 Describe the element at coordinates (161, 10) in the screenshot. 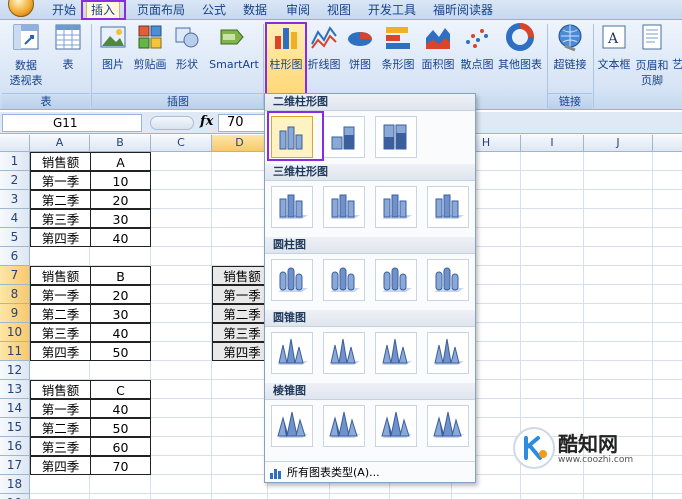

I see `tab-page-layout: 页面布局` at that location.